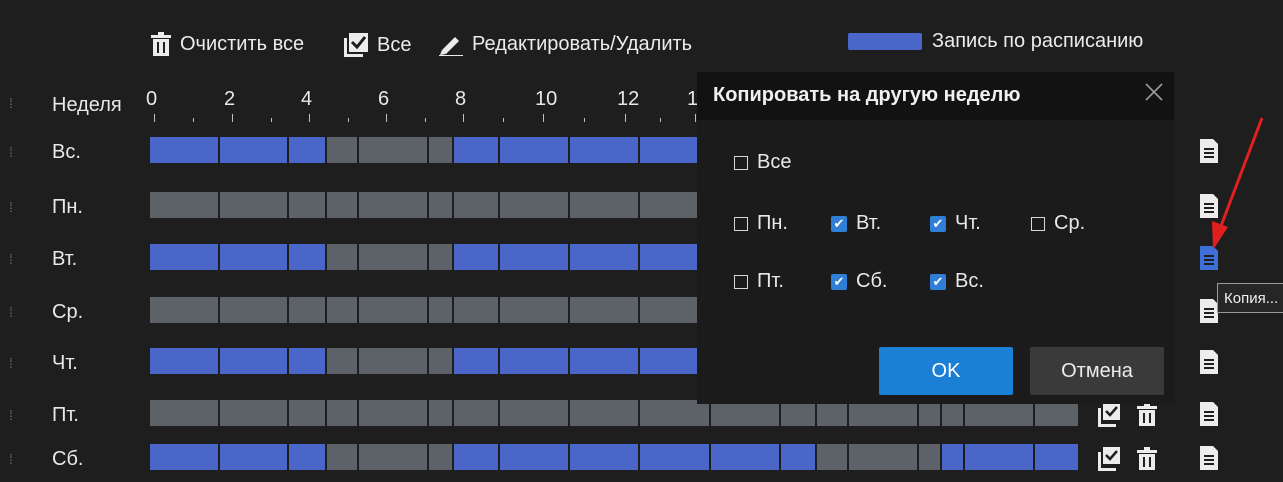  I want to click on cancel-button: Отмена, so click(1097, 371).